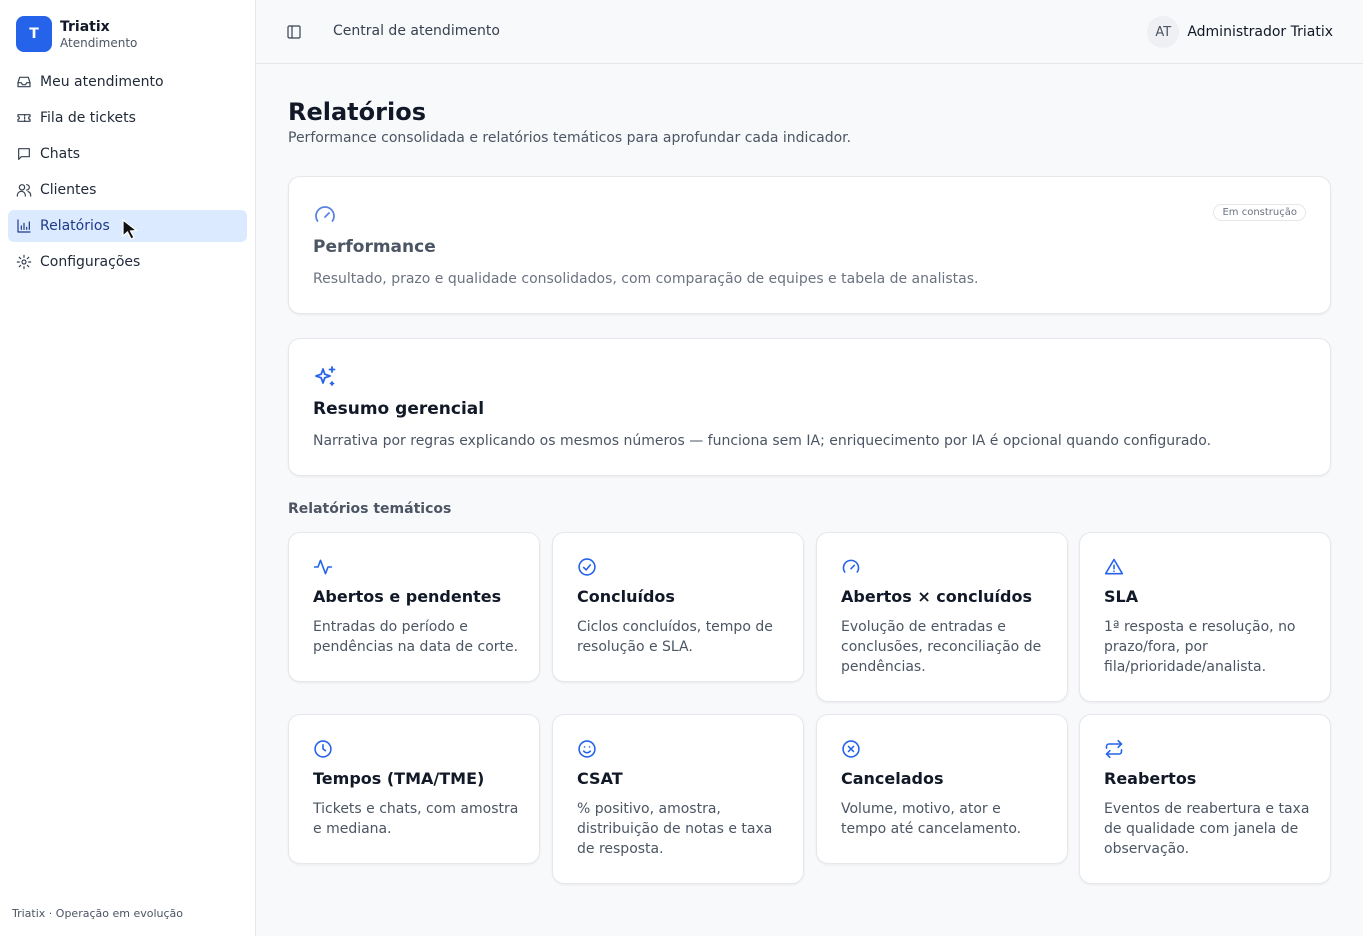  What do you see at coordinates (127, 154) in the screenshot?
I see `sidebar-item-chats: Chats` at bounding box center [127, 154].